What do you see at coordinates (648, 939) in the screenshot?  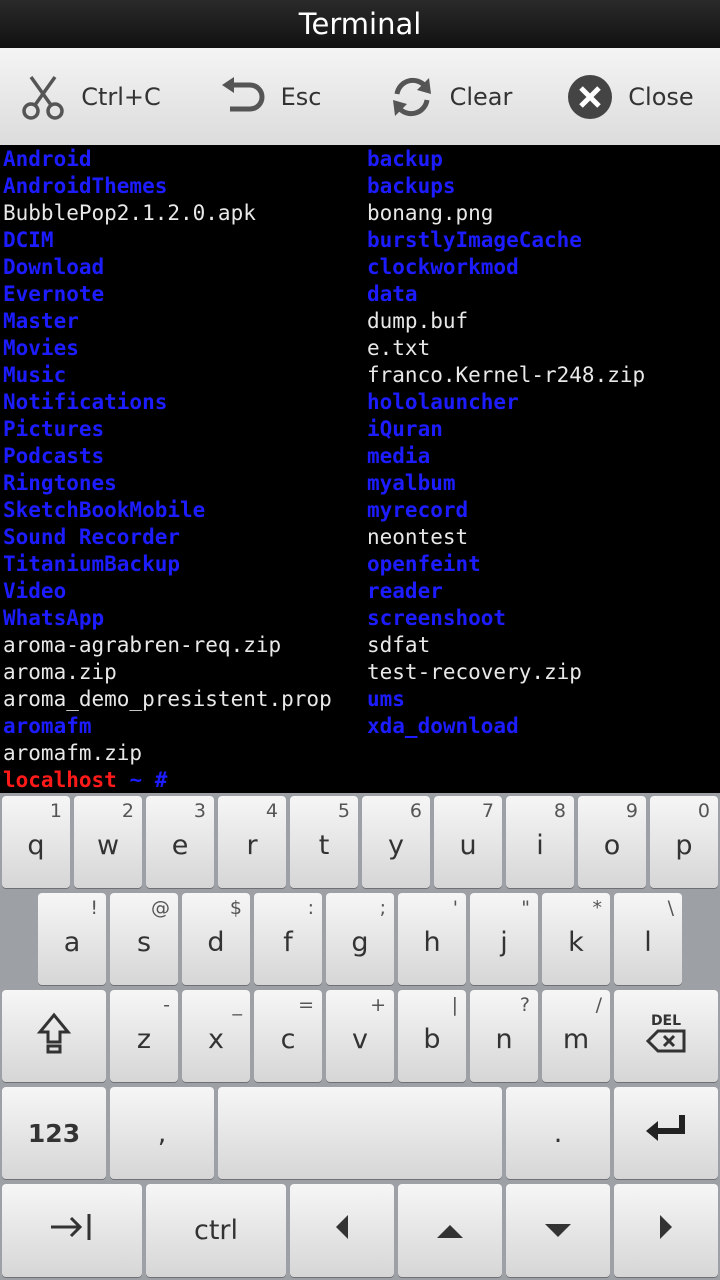 I see `key-l: \ l` at bounding box center [648, 939].